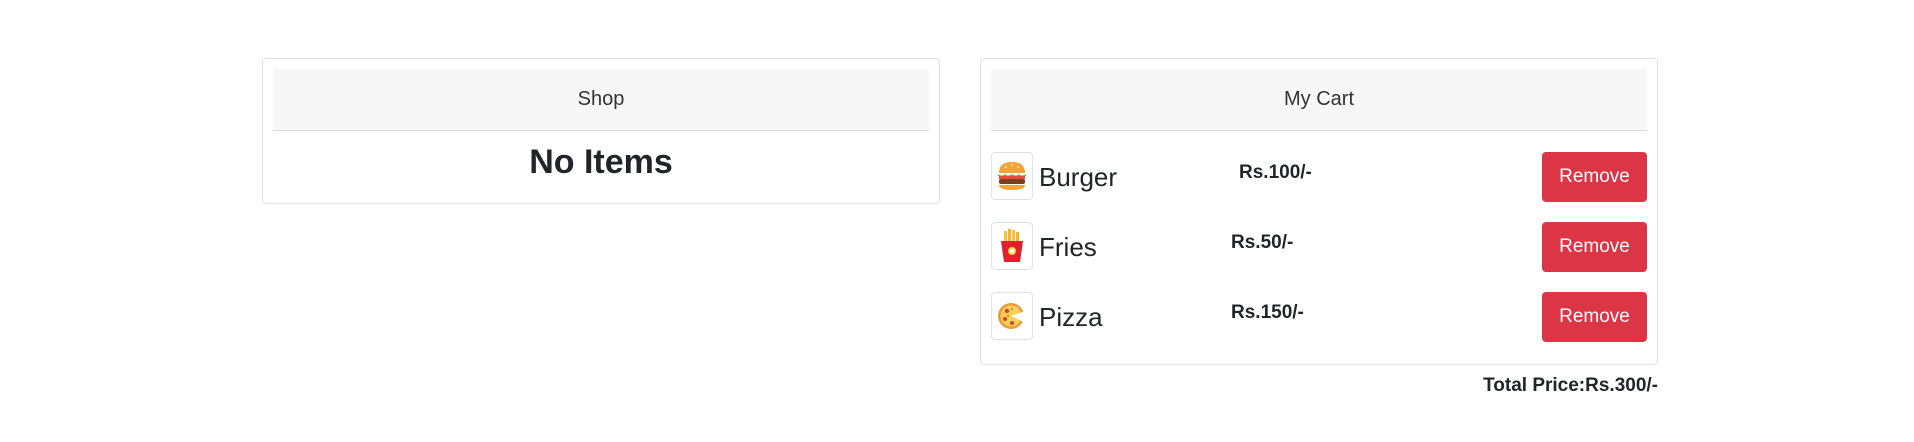  I want to click on item-price: Rs.150/-, so click(1267, 312).